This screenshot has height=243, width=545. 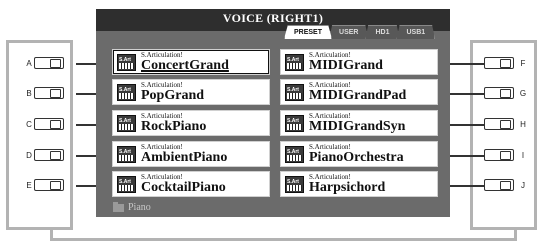 I want to click on bracket-connector-bottom, so click(x=283, y=239).